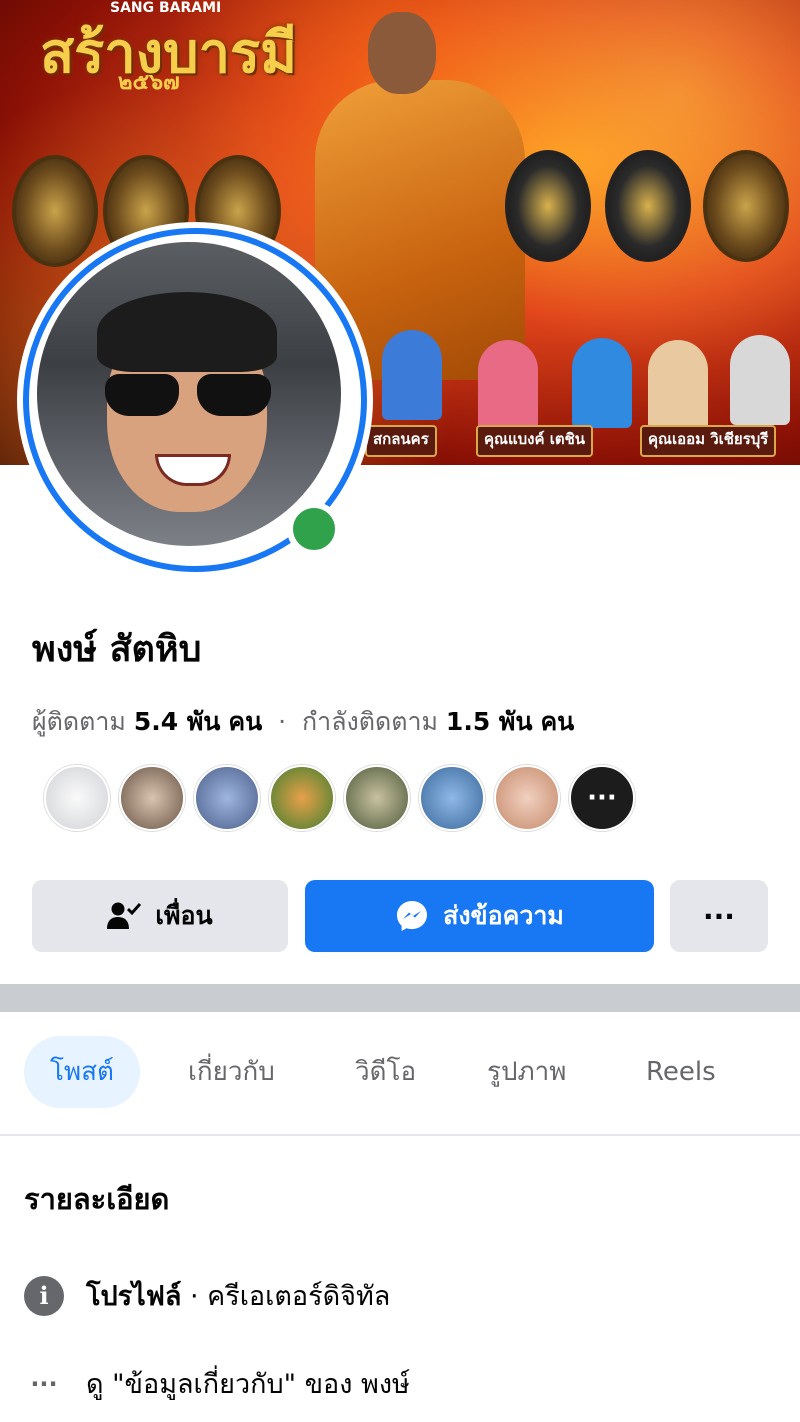 The image size is (800, 1422). What do you see at coordinates (535, 441) in the screenshot?
I see `cover-label: คุณแบงค์ เตชิน` at bounding box center [535, 441].